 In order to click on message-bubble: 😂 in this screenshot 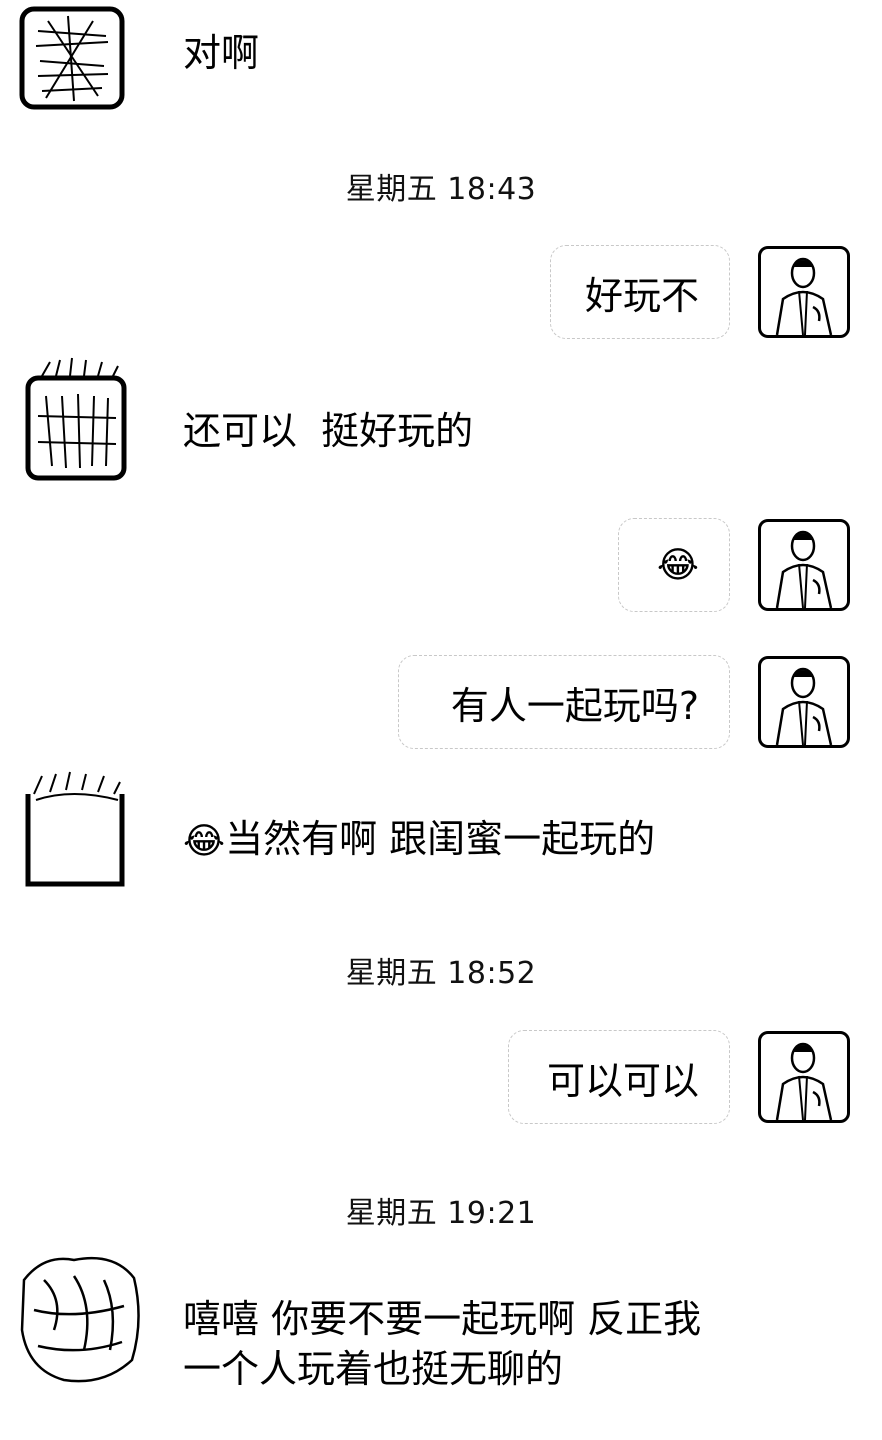, I will do `click(674, 565)`.